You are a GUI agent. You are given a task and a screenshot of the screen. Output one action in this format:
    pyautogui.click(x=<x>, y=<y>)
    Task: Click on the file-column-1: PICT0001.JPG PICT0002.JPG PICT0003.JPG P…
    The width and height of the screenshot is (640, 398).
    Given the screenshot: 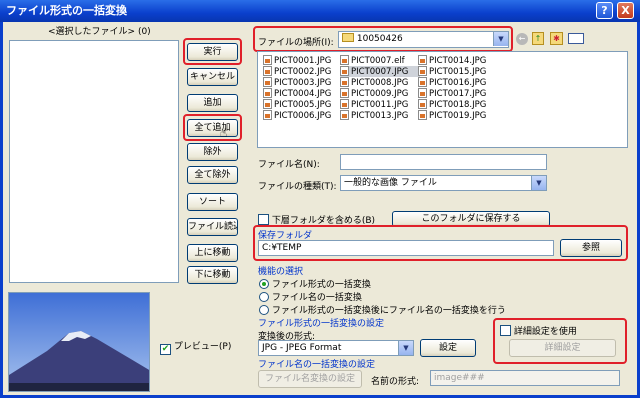 What is the action you would take?
    pyautogui.click(x=303, y=88)
    